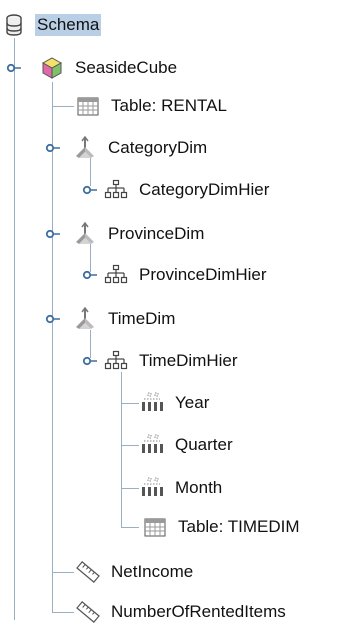 The image size is (339, 628). I want to click on tree-node-label: NetIncome, so click(152, 571).